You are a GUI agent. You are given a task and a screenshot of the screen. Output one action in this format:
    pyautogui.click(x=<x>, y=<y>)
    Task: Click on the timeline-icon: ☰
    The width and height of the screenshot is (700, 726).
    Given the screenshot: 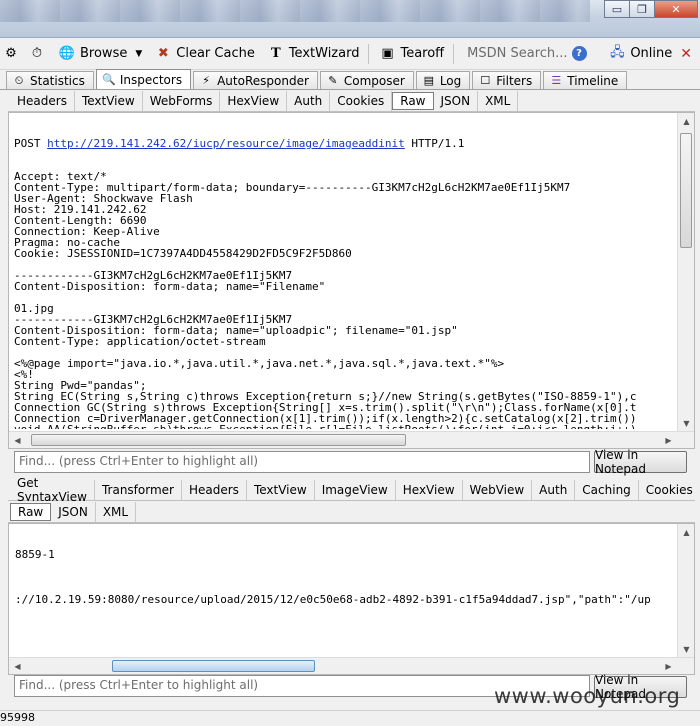 What is the action you would take?
    pyautogui.click(x=556, y=80)
    